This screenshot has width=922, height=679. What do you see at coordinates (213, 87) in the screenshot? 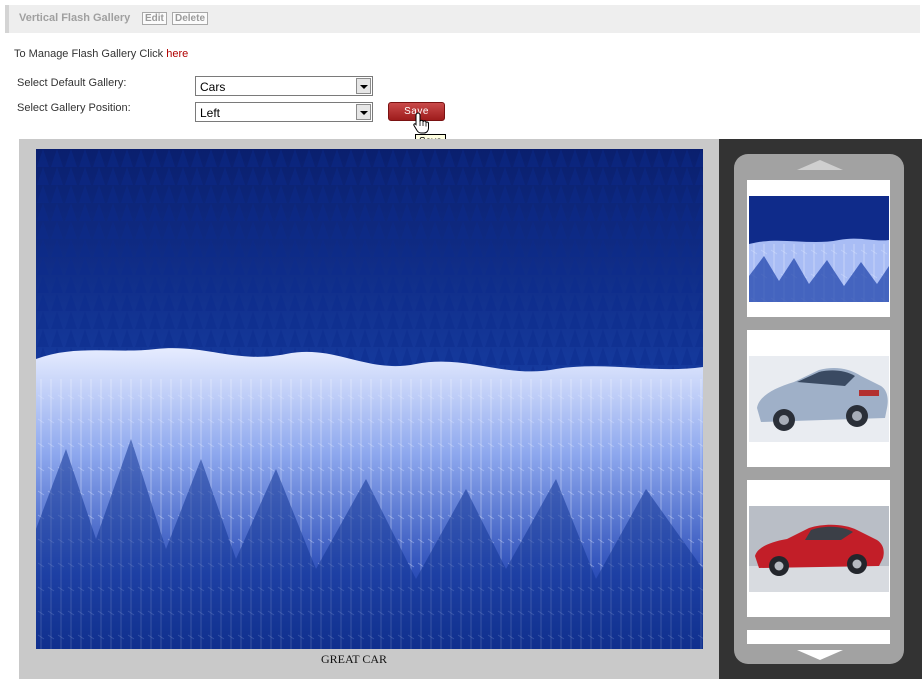
I see `default-gallery-value: Cars` at bounding box center [213, 87].